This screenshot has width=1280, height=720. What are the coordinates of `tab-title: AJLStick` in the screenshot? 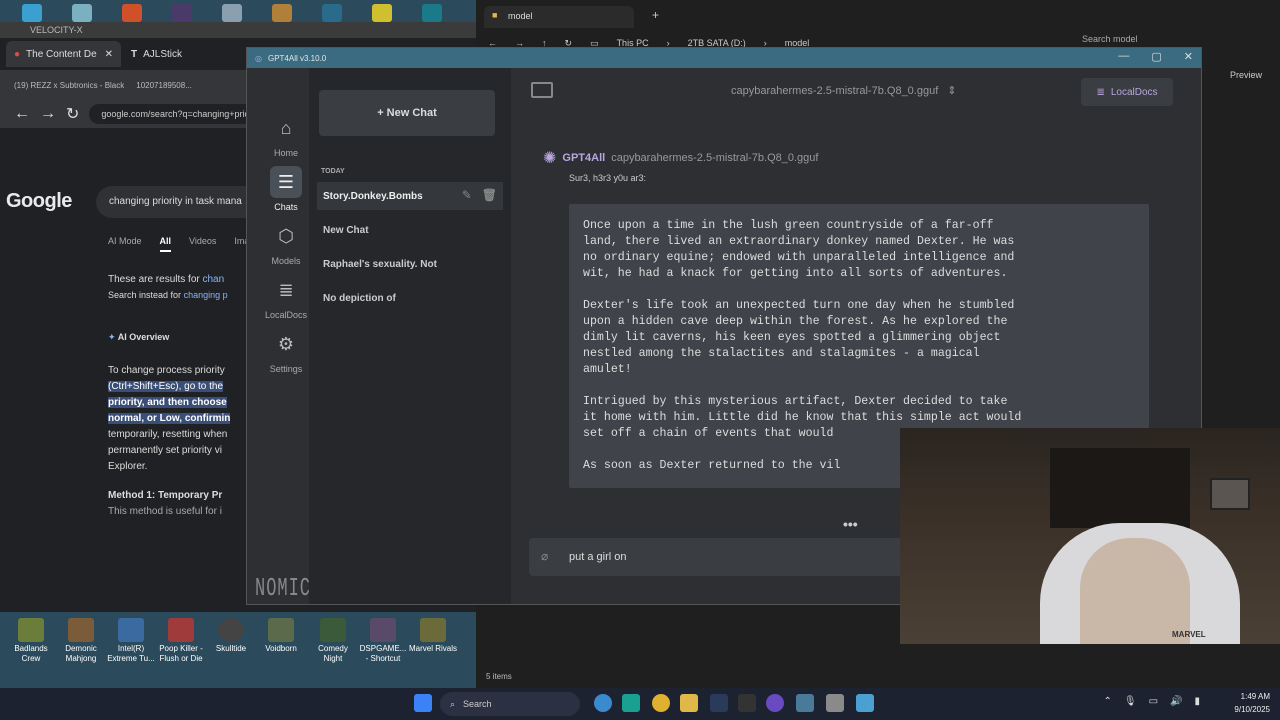 It's located at (163, 54).